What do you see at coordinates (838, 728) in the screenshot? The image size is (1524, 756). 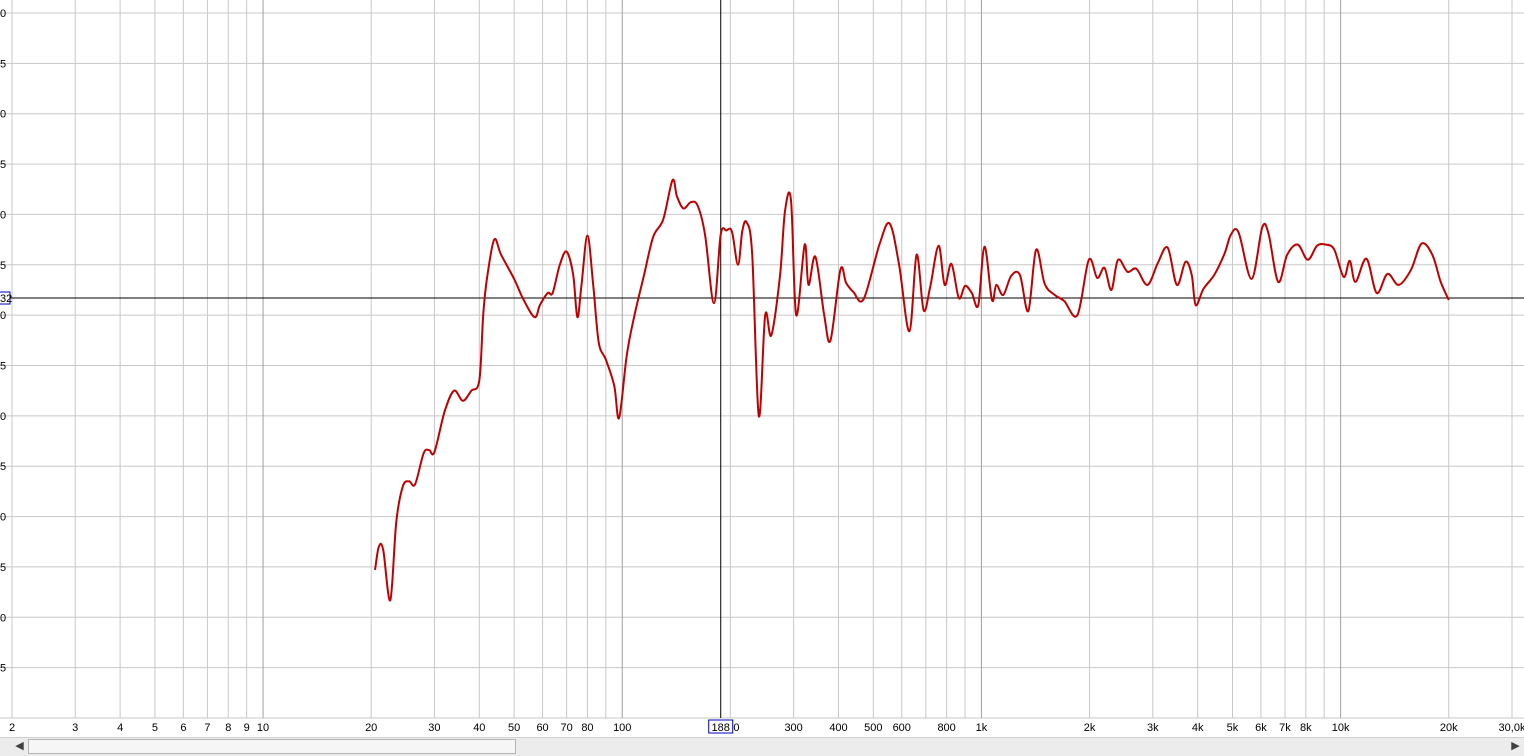 I see `x-tick-label: 400` at bounding box center [838, 728].